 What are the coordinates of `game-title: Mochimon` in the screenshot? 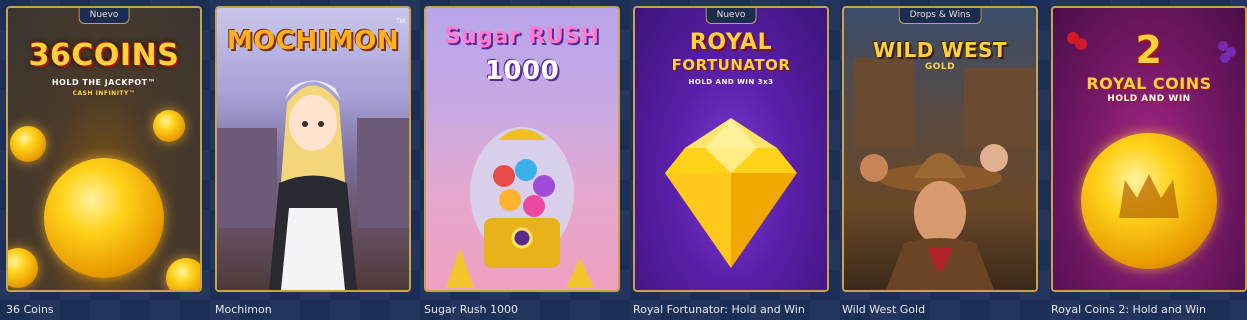 It's located at (243, 309).